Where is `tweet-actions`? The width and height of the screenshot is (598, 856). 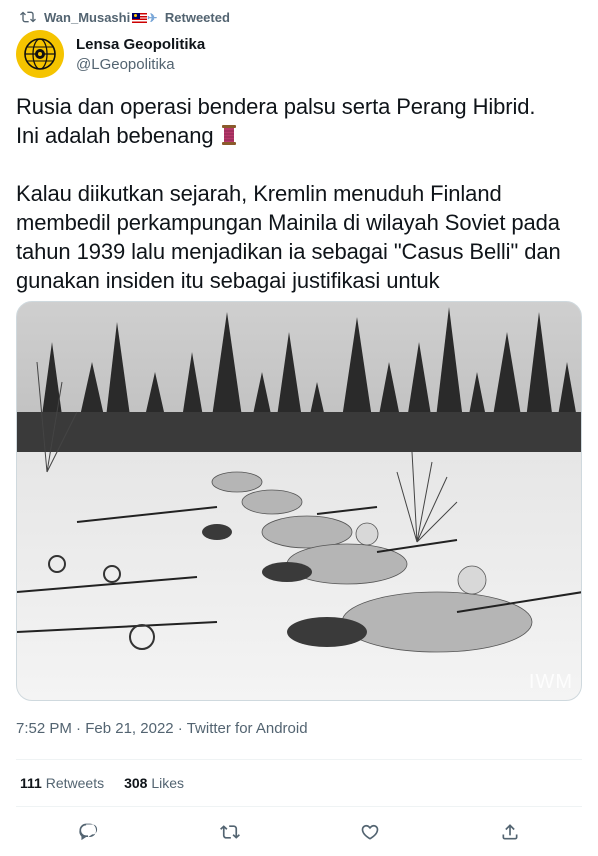
tweet-actions is located at coordinates (299, 832).